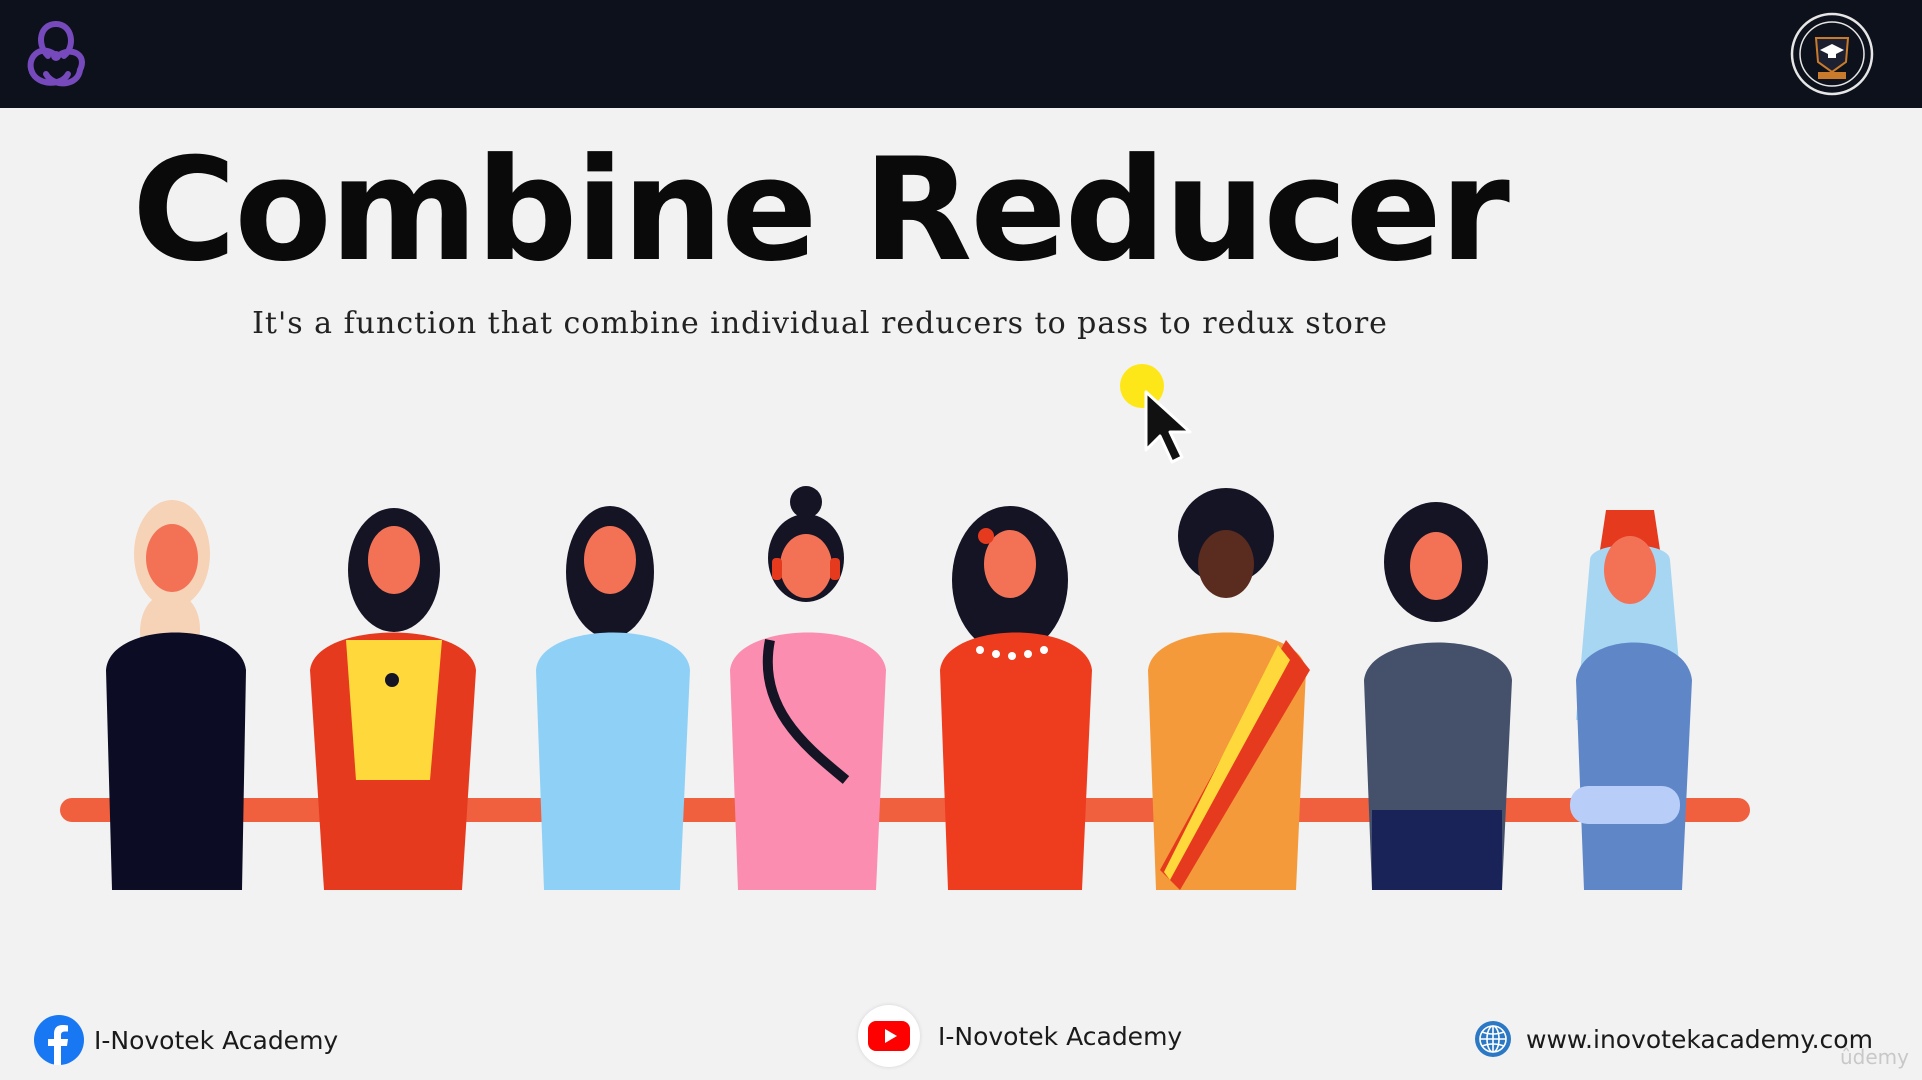 The height and width of the screenshot is (1080, 1922). I want to click on facebook-label: I-Novotek Academy, so click(216, 1040).